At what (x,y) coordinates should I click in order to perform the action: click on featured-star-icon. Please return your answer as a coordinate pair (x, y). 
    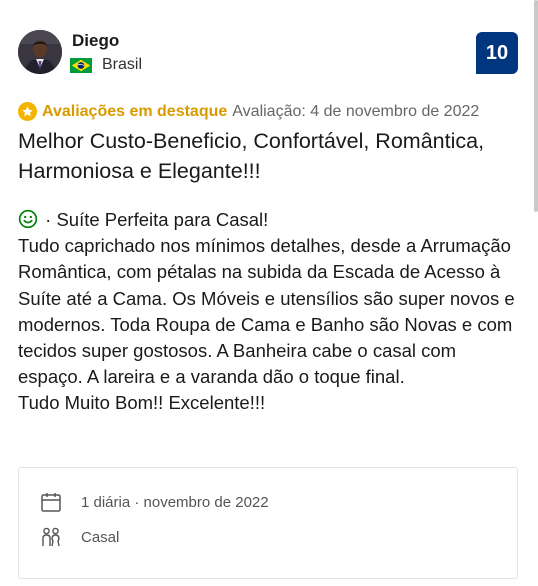
    Looking at the image, I should click on (27, 111).